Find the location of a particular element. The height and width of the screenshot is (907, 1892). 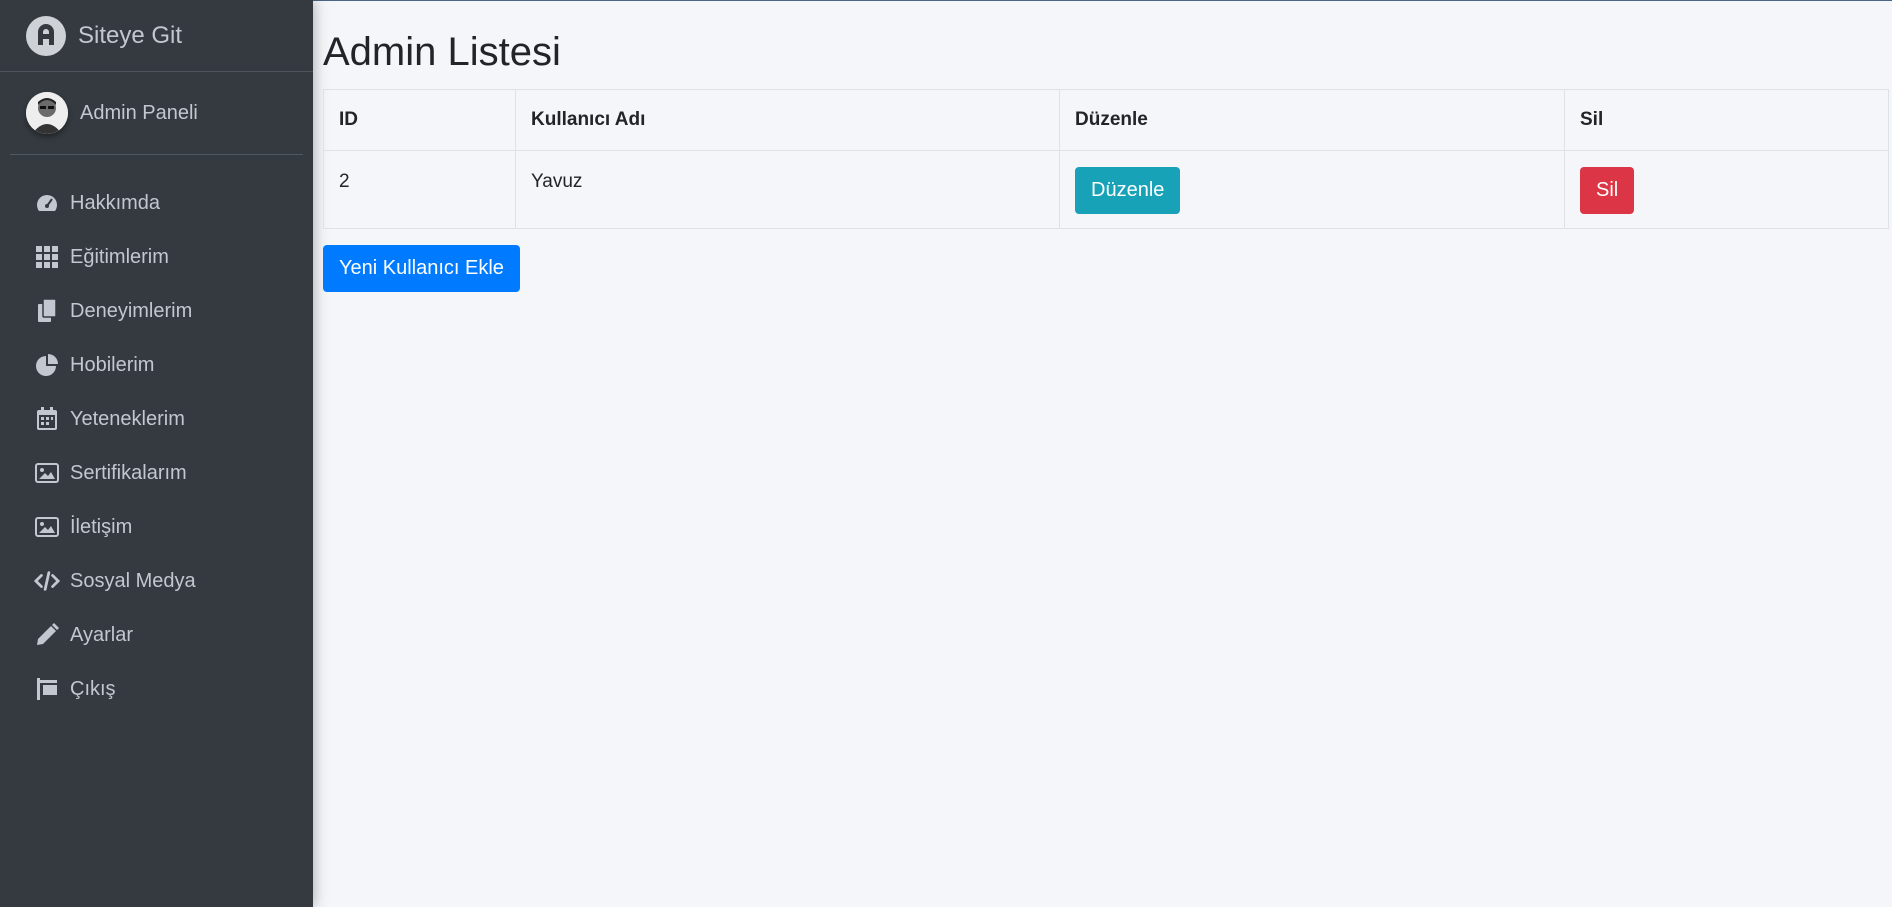

dashboard-icon is located at coordinates (47, 203).